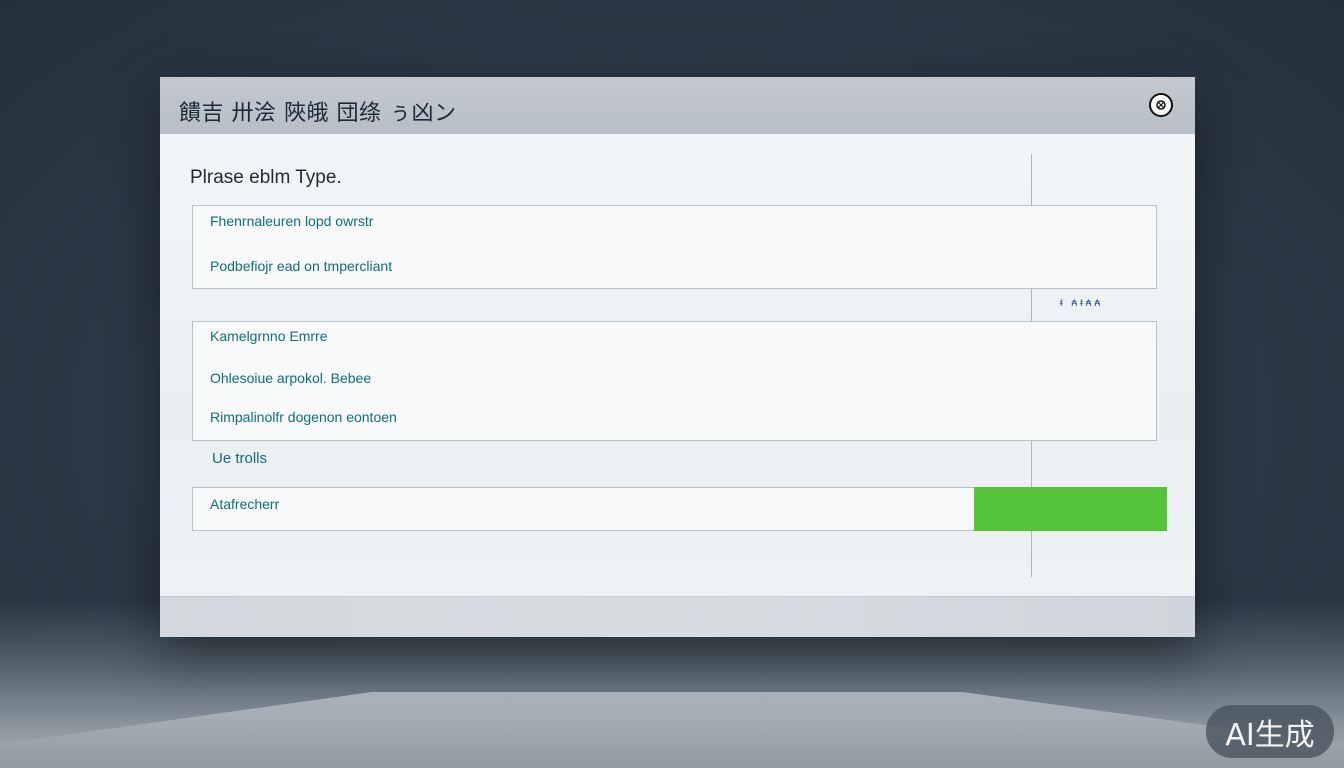 The image size is (1344, 768). I want to click on list-item: Rimpalinolfr dogenon eontoen, so click(674, 421).